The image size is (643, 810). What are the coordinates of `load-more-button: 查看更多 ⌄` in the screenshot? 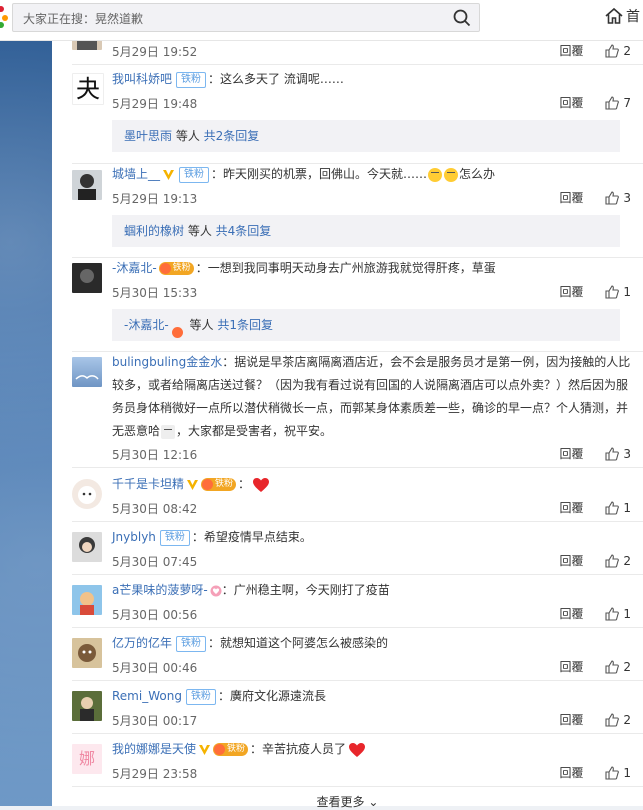 It's located at (347, 801).